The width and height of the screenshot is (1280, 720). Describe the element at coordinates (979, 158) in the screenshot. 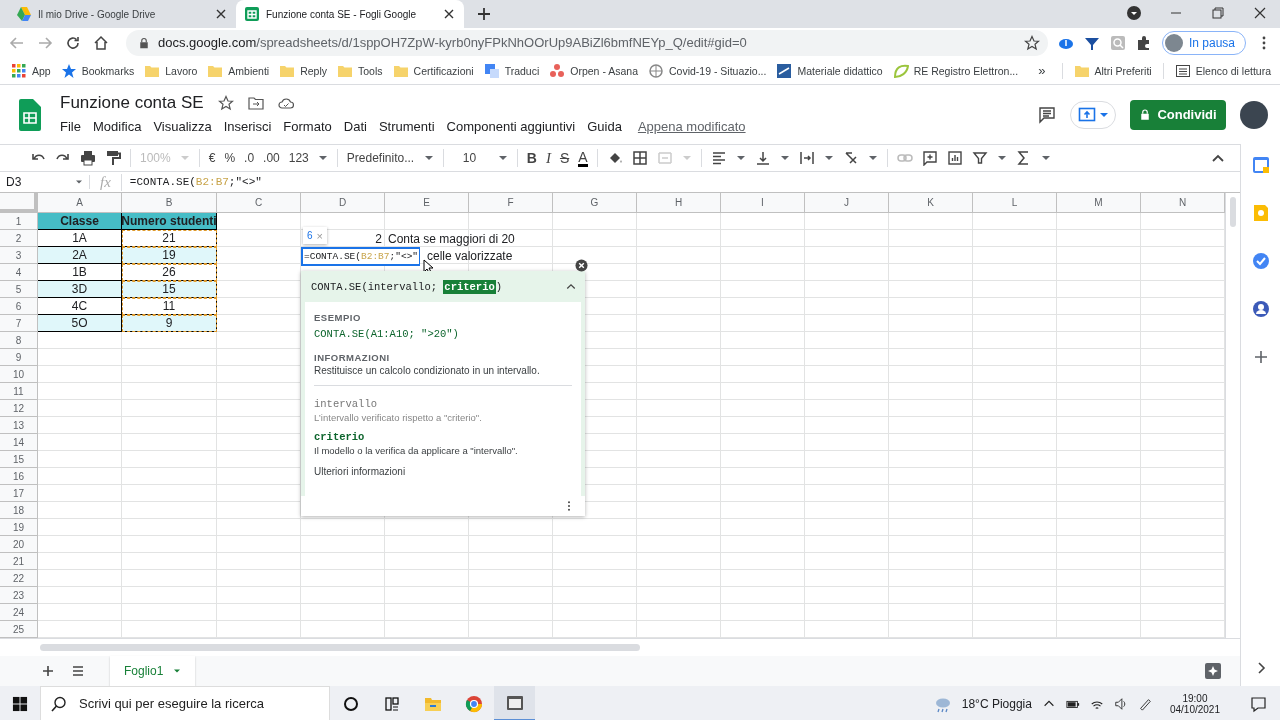

I see `filter-icon` at that location.